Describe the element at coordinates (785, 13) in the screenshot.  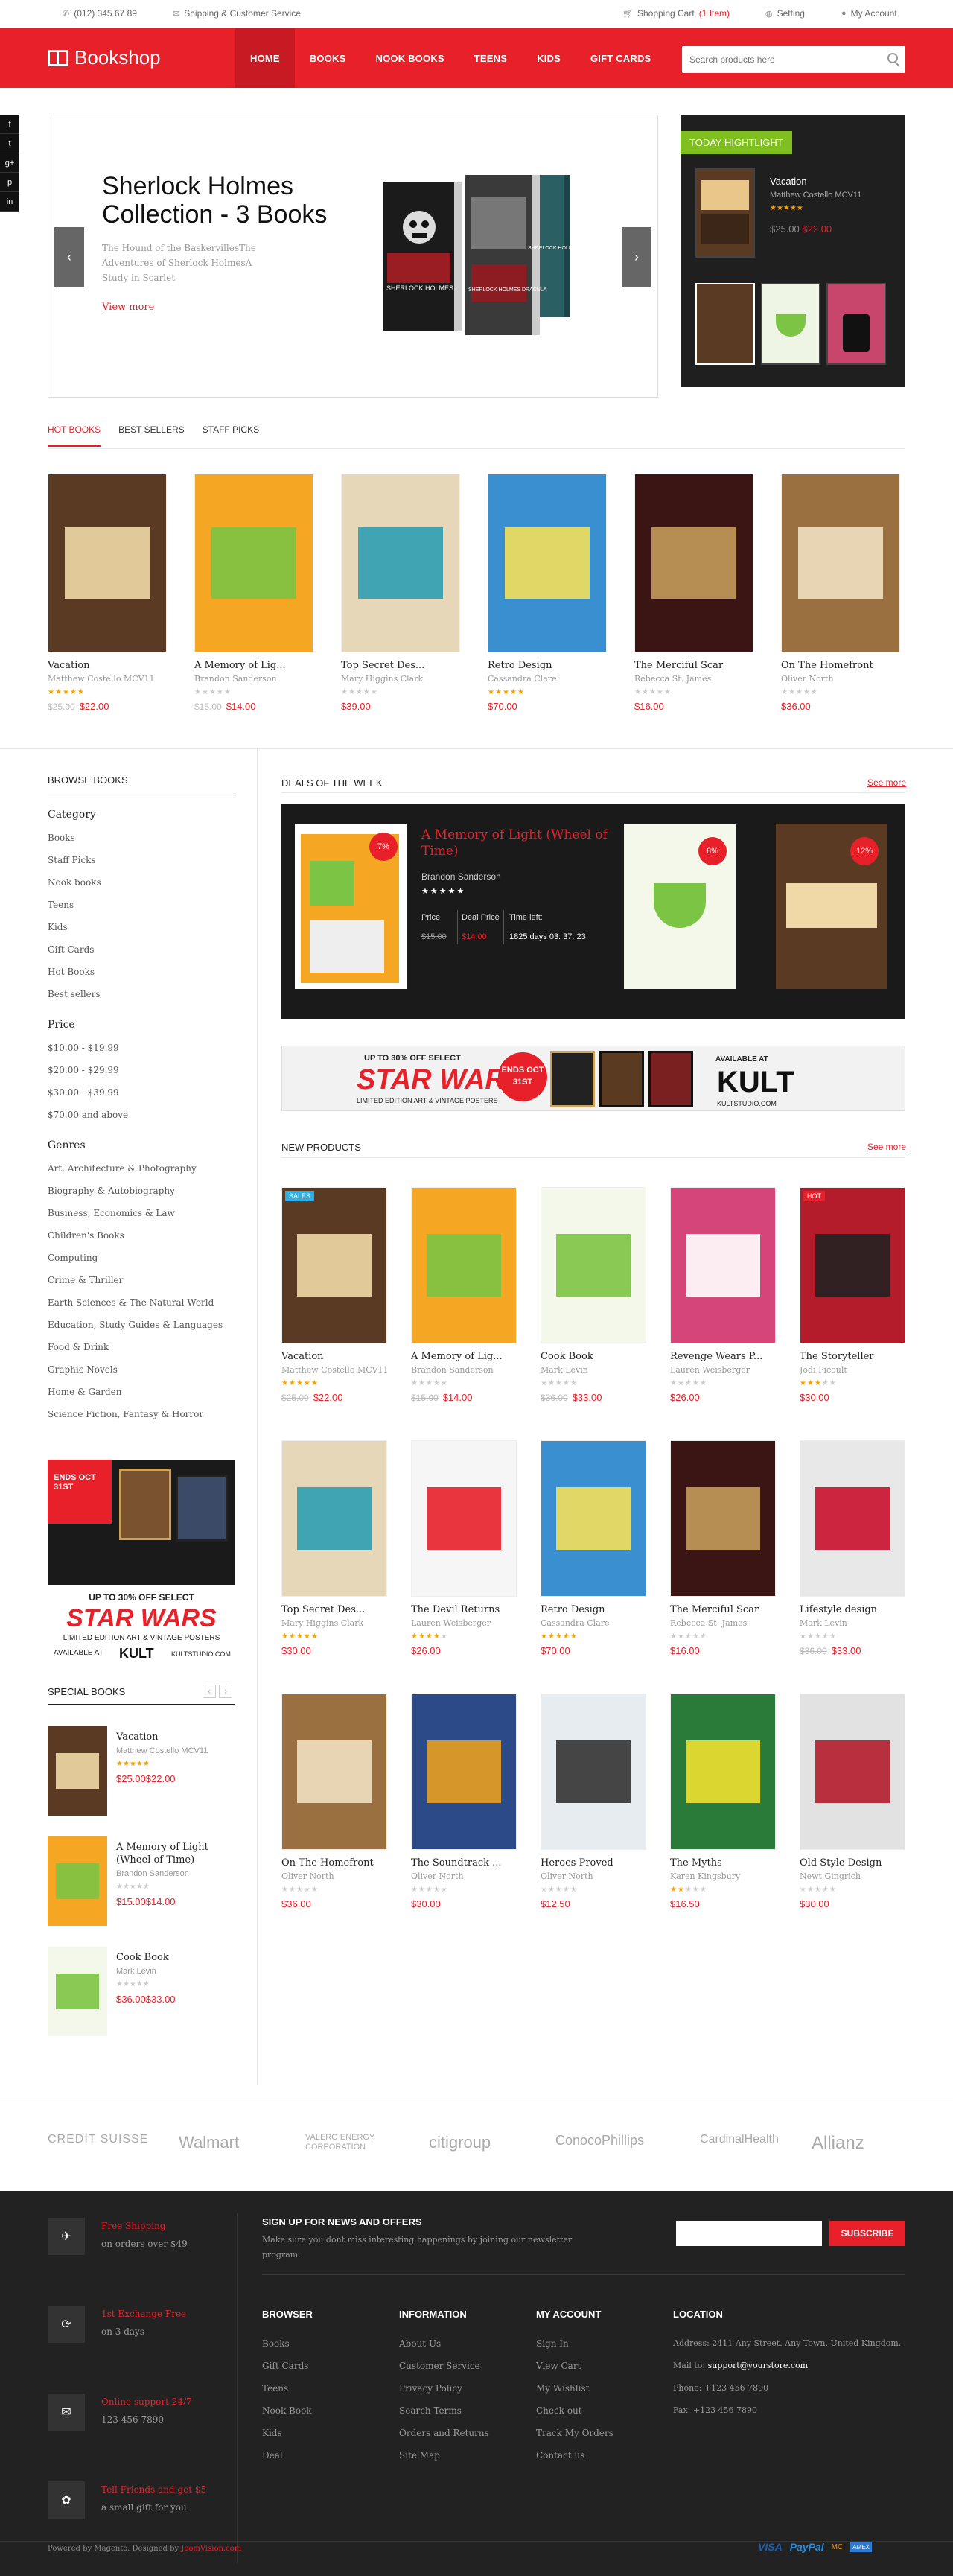
I see `setting-link: ◍ Setting` at that location.